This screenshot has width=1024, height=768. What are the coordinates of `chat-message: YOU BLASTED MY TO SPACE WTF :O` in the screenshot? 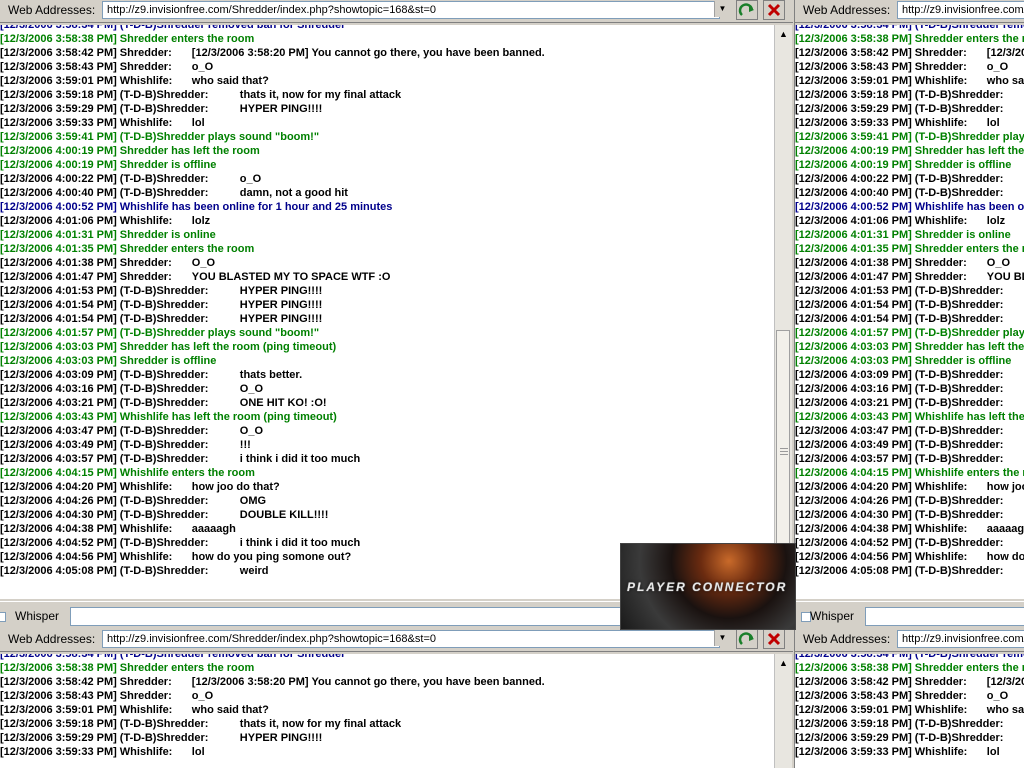 It's located at (1005, 277).